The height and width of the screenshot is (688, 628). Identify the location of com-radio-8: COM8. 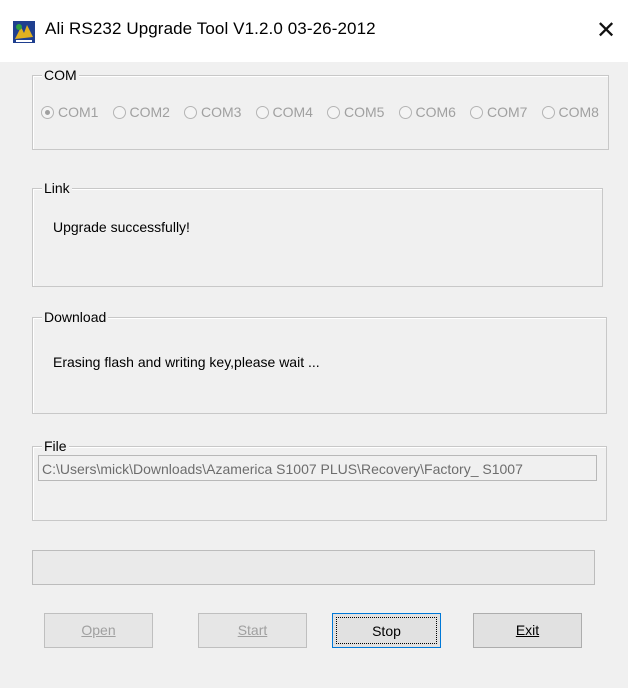
(577, 112).